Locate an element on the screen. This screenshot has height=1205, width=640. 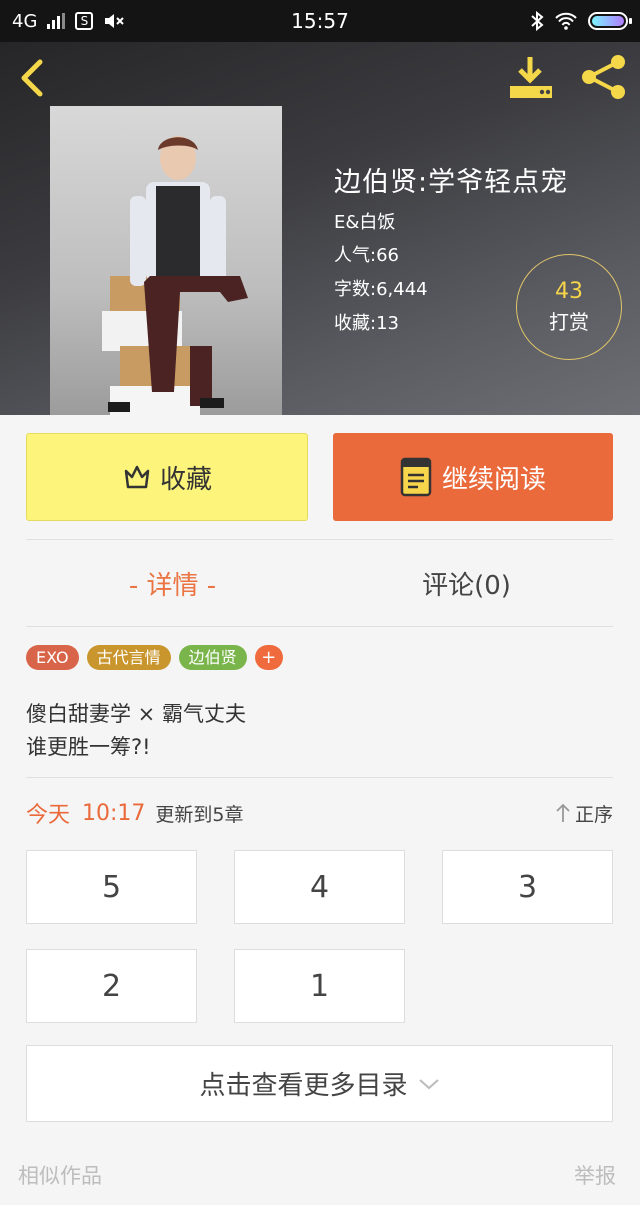
chevron-down-icon is located at coordinates (428, 1083).